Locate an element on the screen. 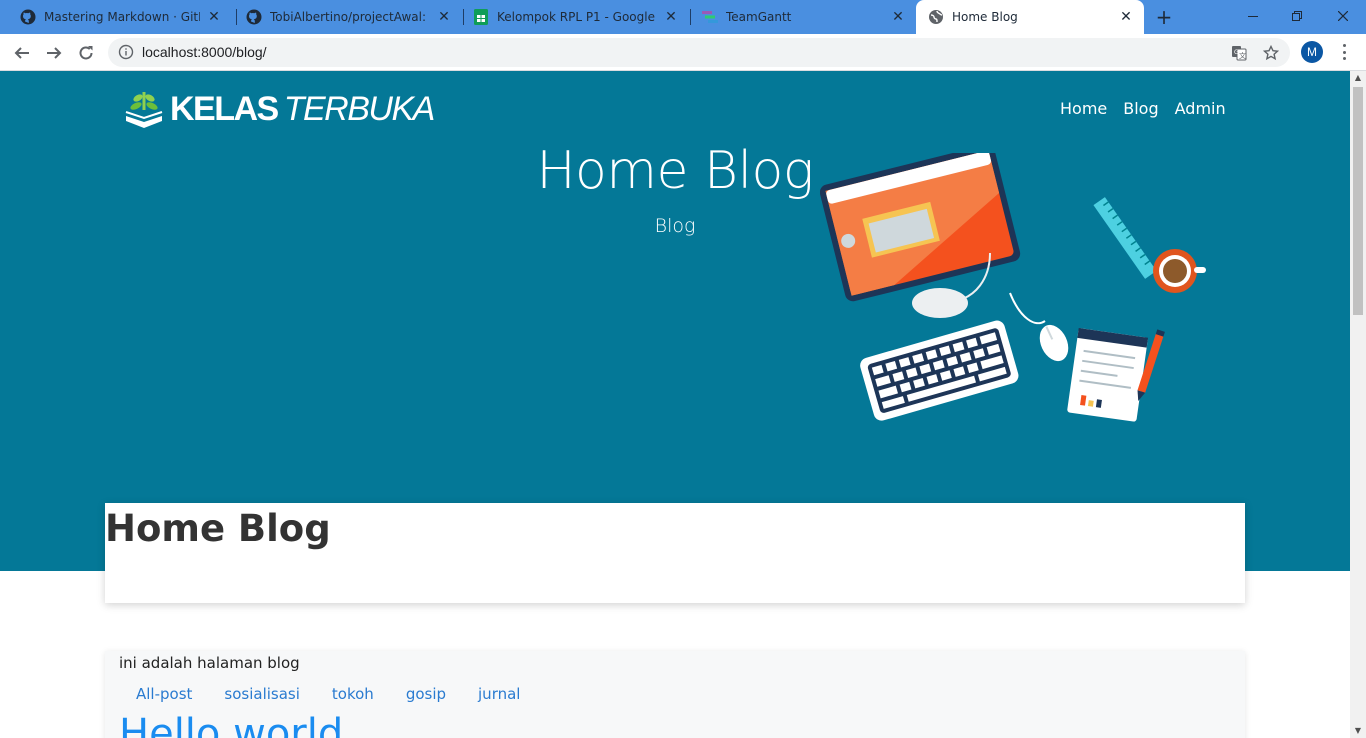 The height and width of the screenshot is (738, 1366). browser-tab: TobiAlbertino/projectAwal: Project ✕ is located at coordinates (350, 17).